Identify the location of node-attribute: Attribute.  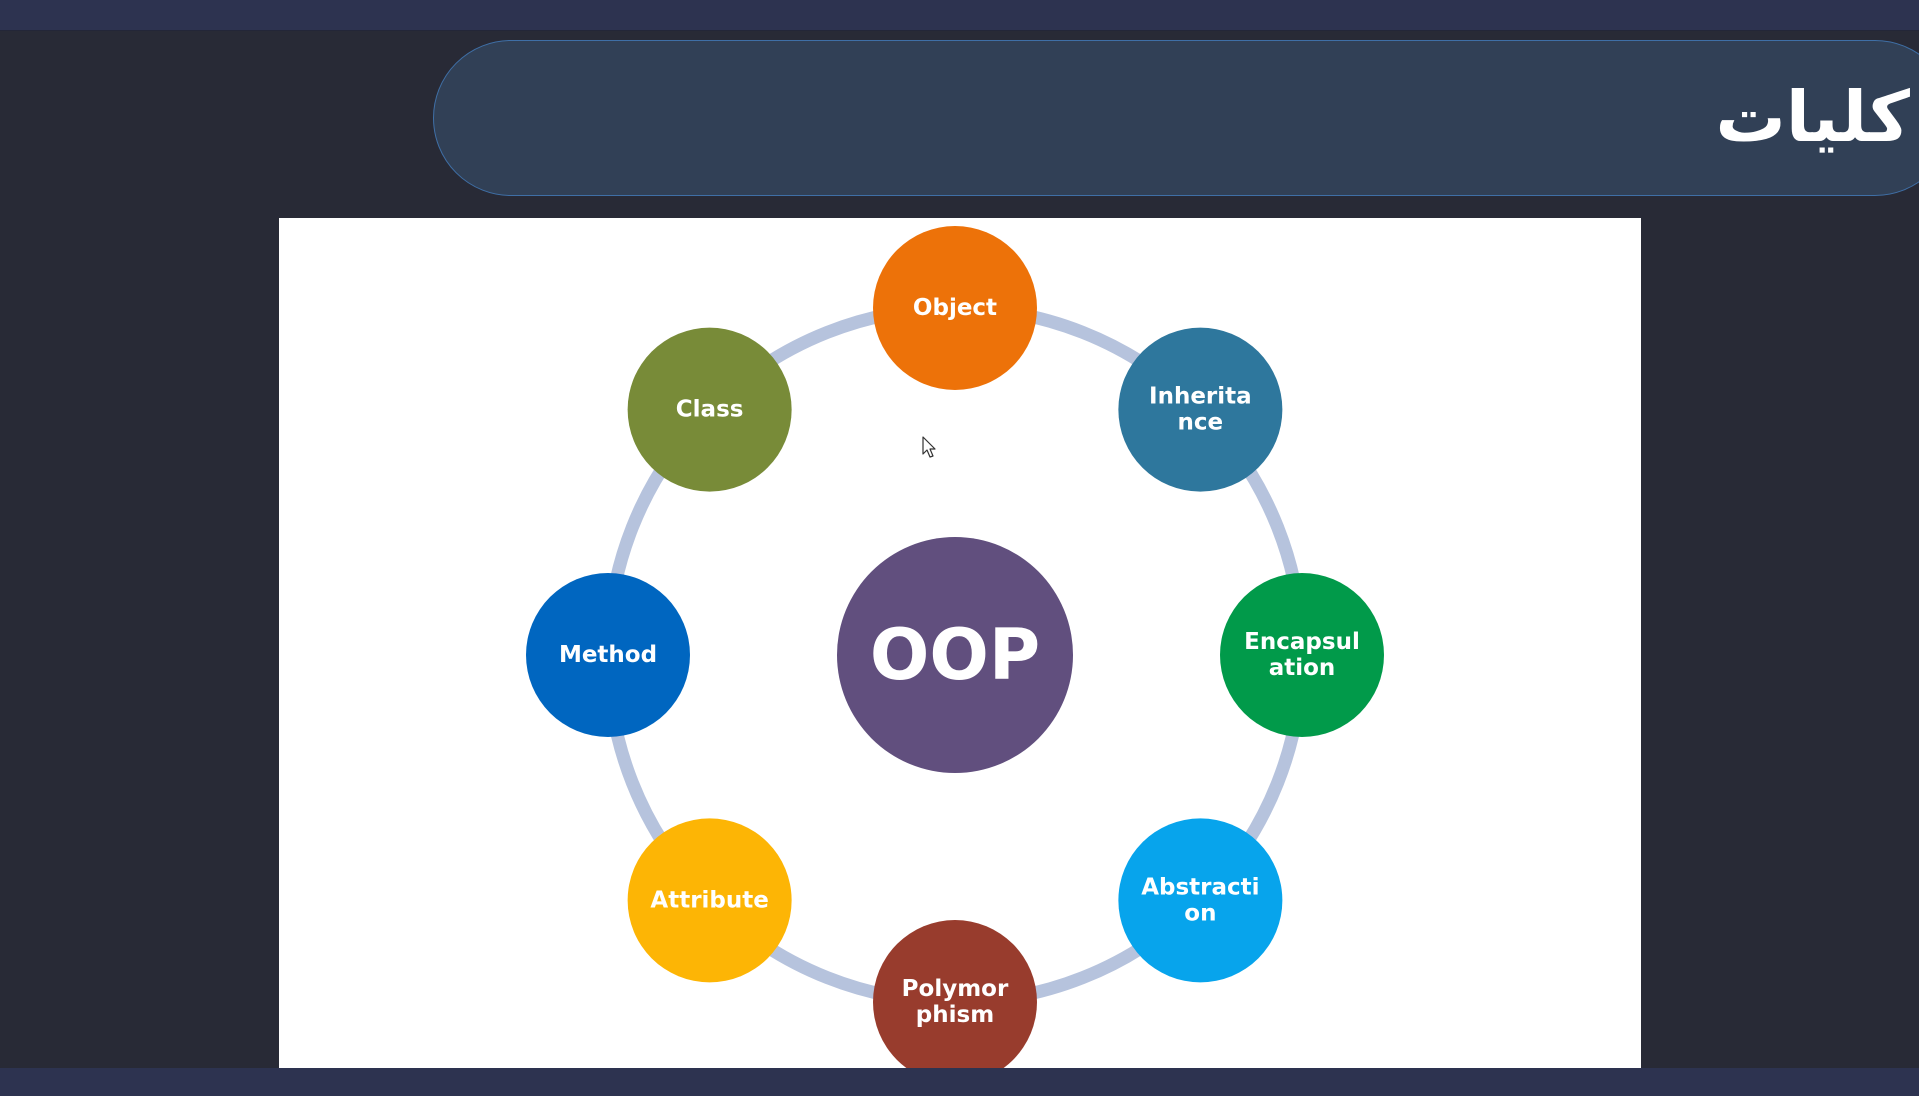
(709, 900).